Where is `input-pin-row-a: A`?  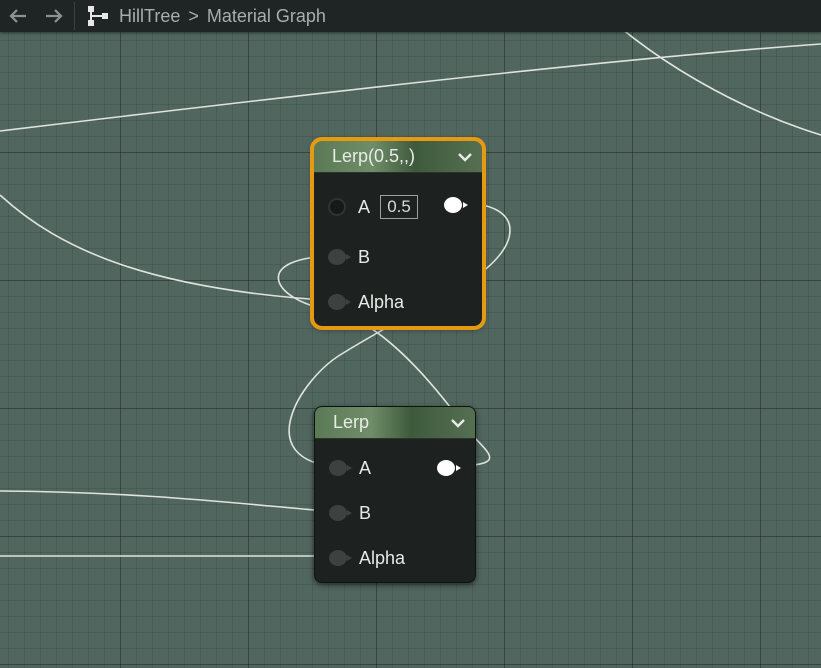
input-pin-row-a: A is located at coordinates (350, 468).